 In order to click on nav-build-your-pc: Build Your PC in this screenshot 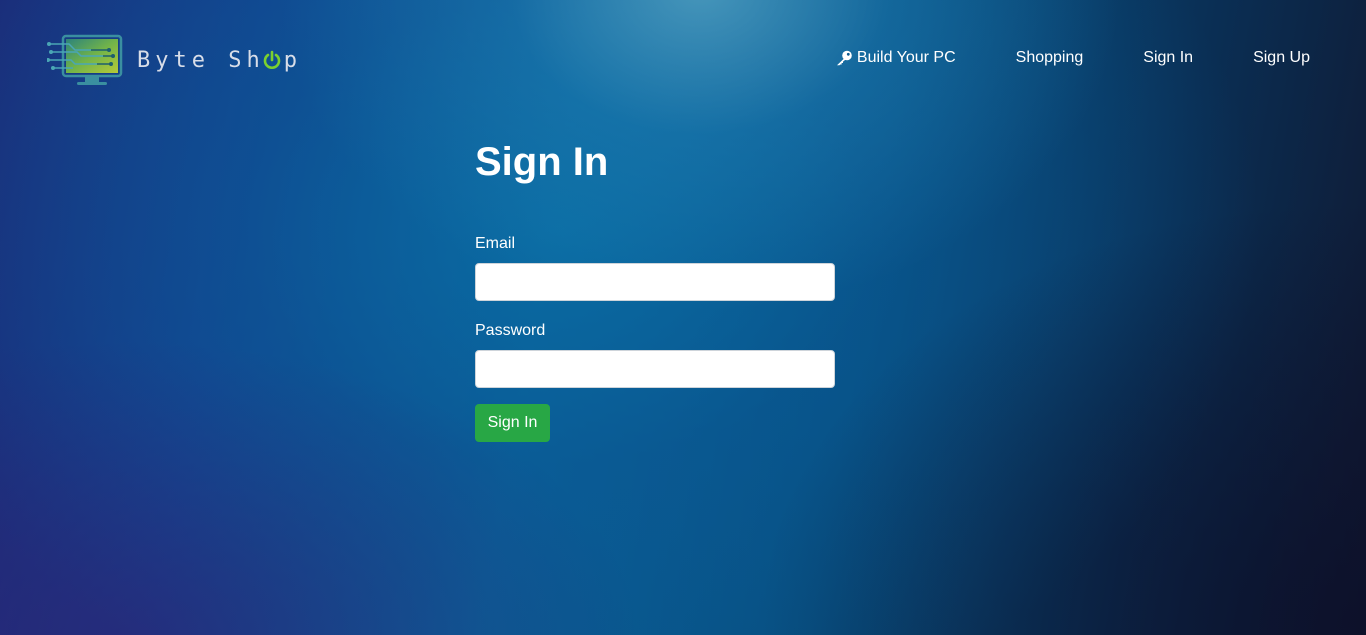, I will do `click(895, 58)`.